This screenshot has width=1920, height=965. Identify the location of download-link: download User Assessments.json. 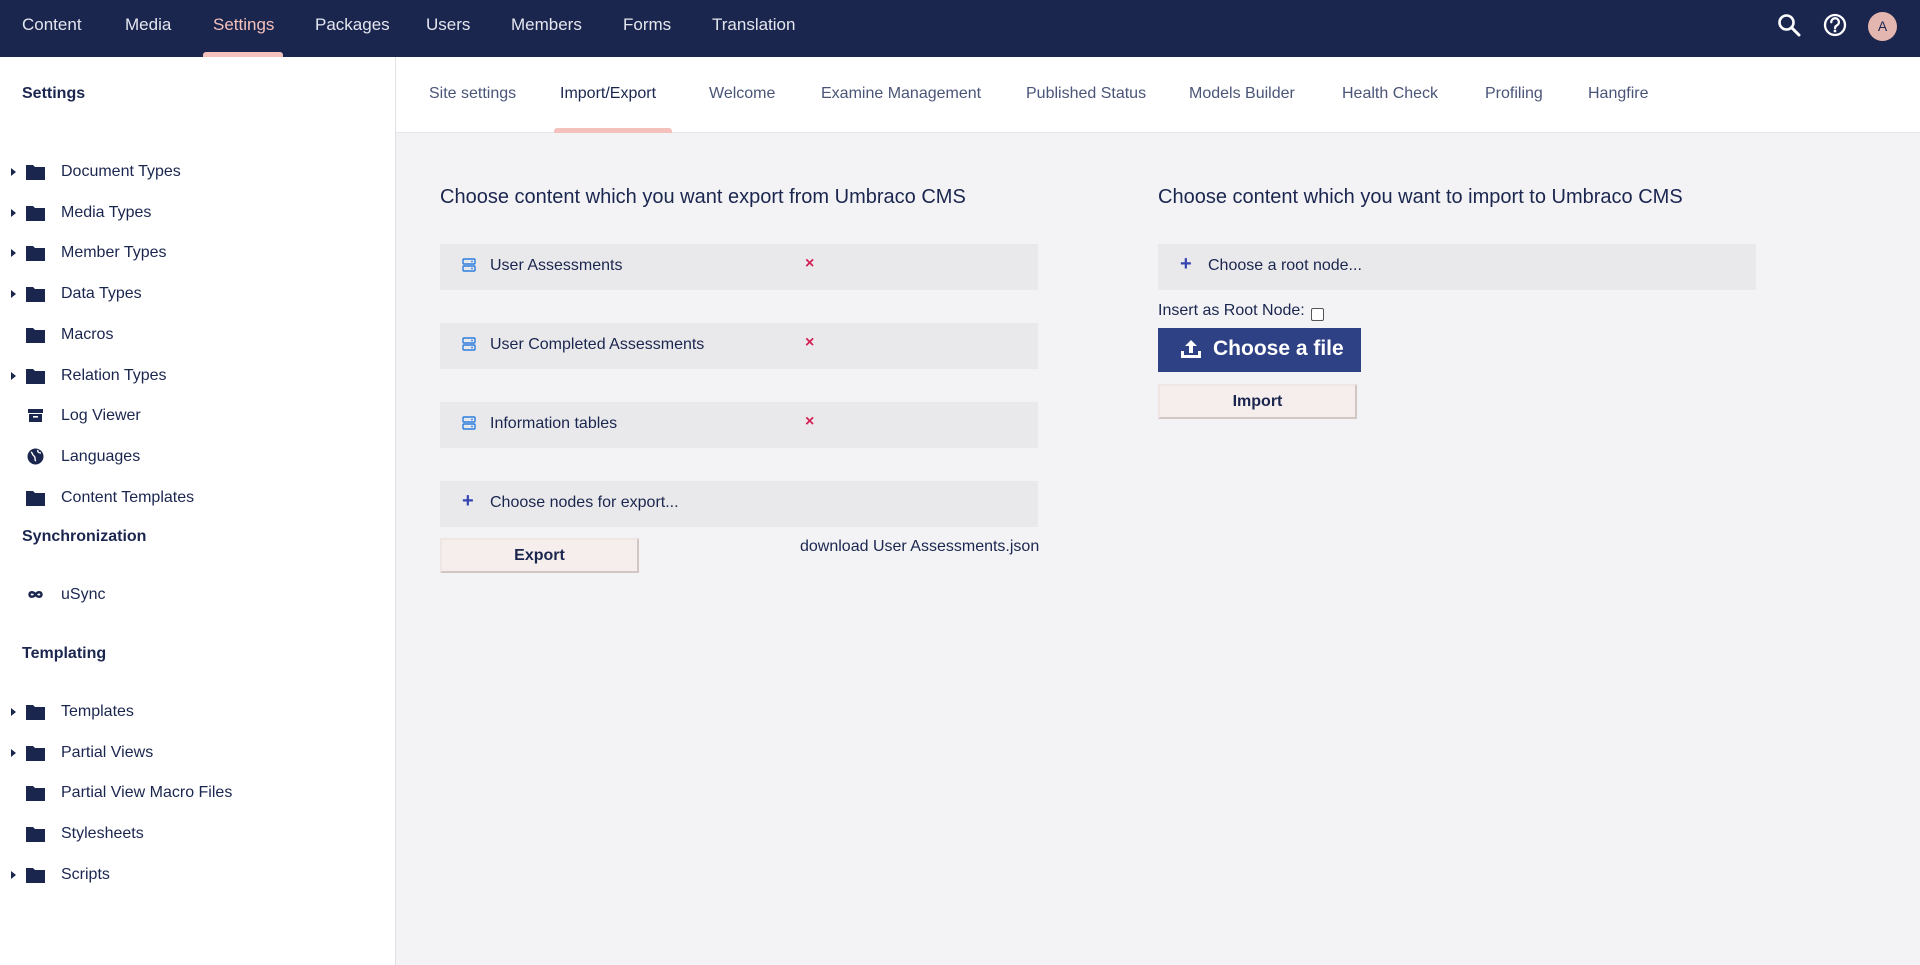
(919, 547).